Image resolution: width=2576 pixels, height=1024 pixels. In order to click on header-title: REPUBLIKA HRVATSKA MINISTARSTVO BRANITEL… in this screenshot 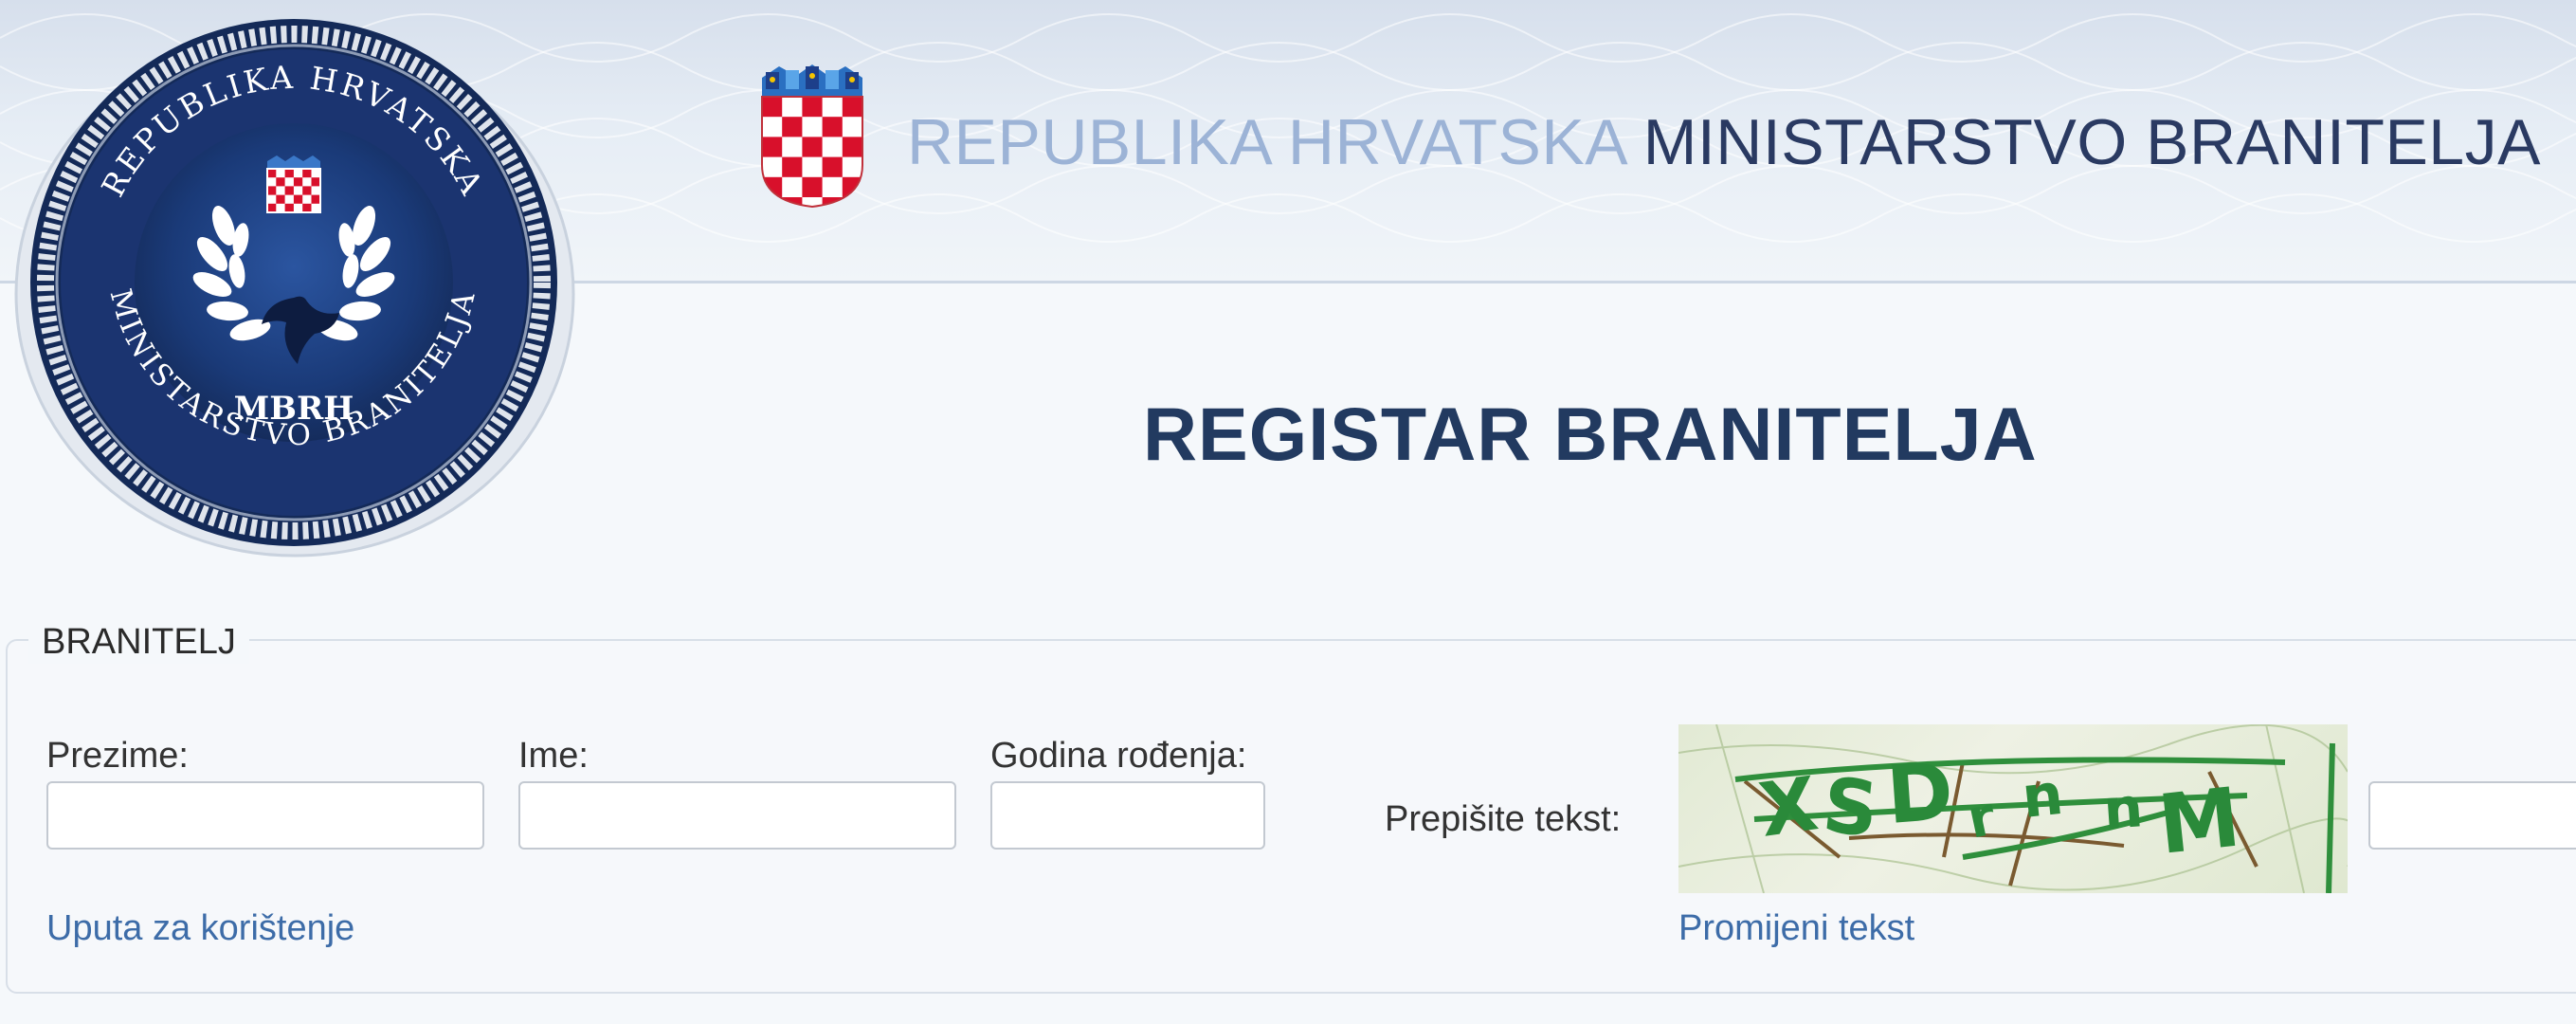, I will do `click(1724, 142)`.